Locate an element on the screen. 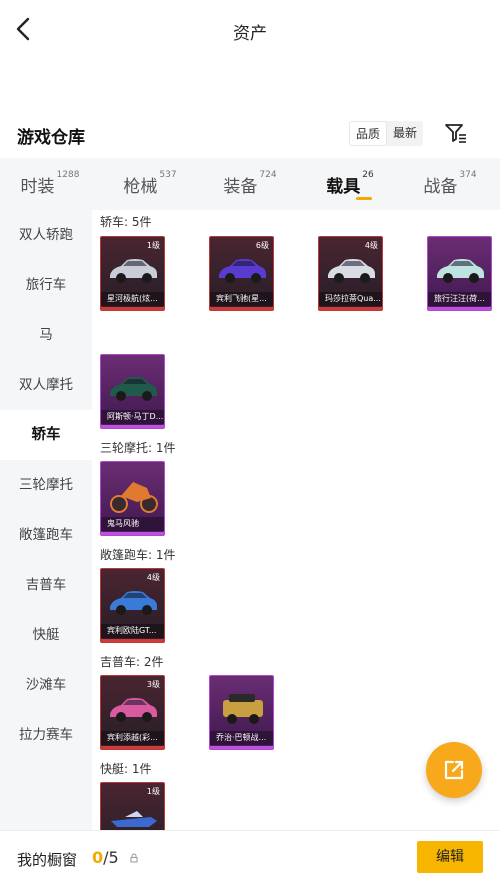 This screenshot has height=885, width=500. top-nav: 资产 is located at coordinates (250, 30).